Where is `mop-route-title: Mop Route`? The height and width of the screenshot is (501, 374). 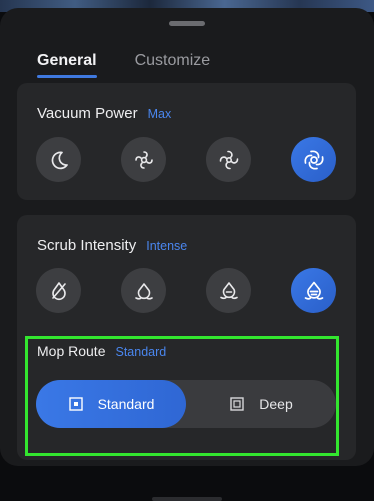 mop-route-title: Mop Route is located at coordinates (71, 351).